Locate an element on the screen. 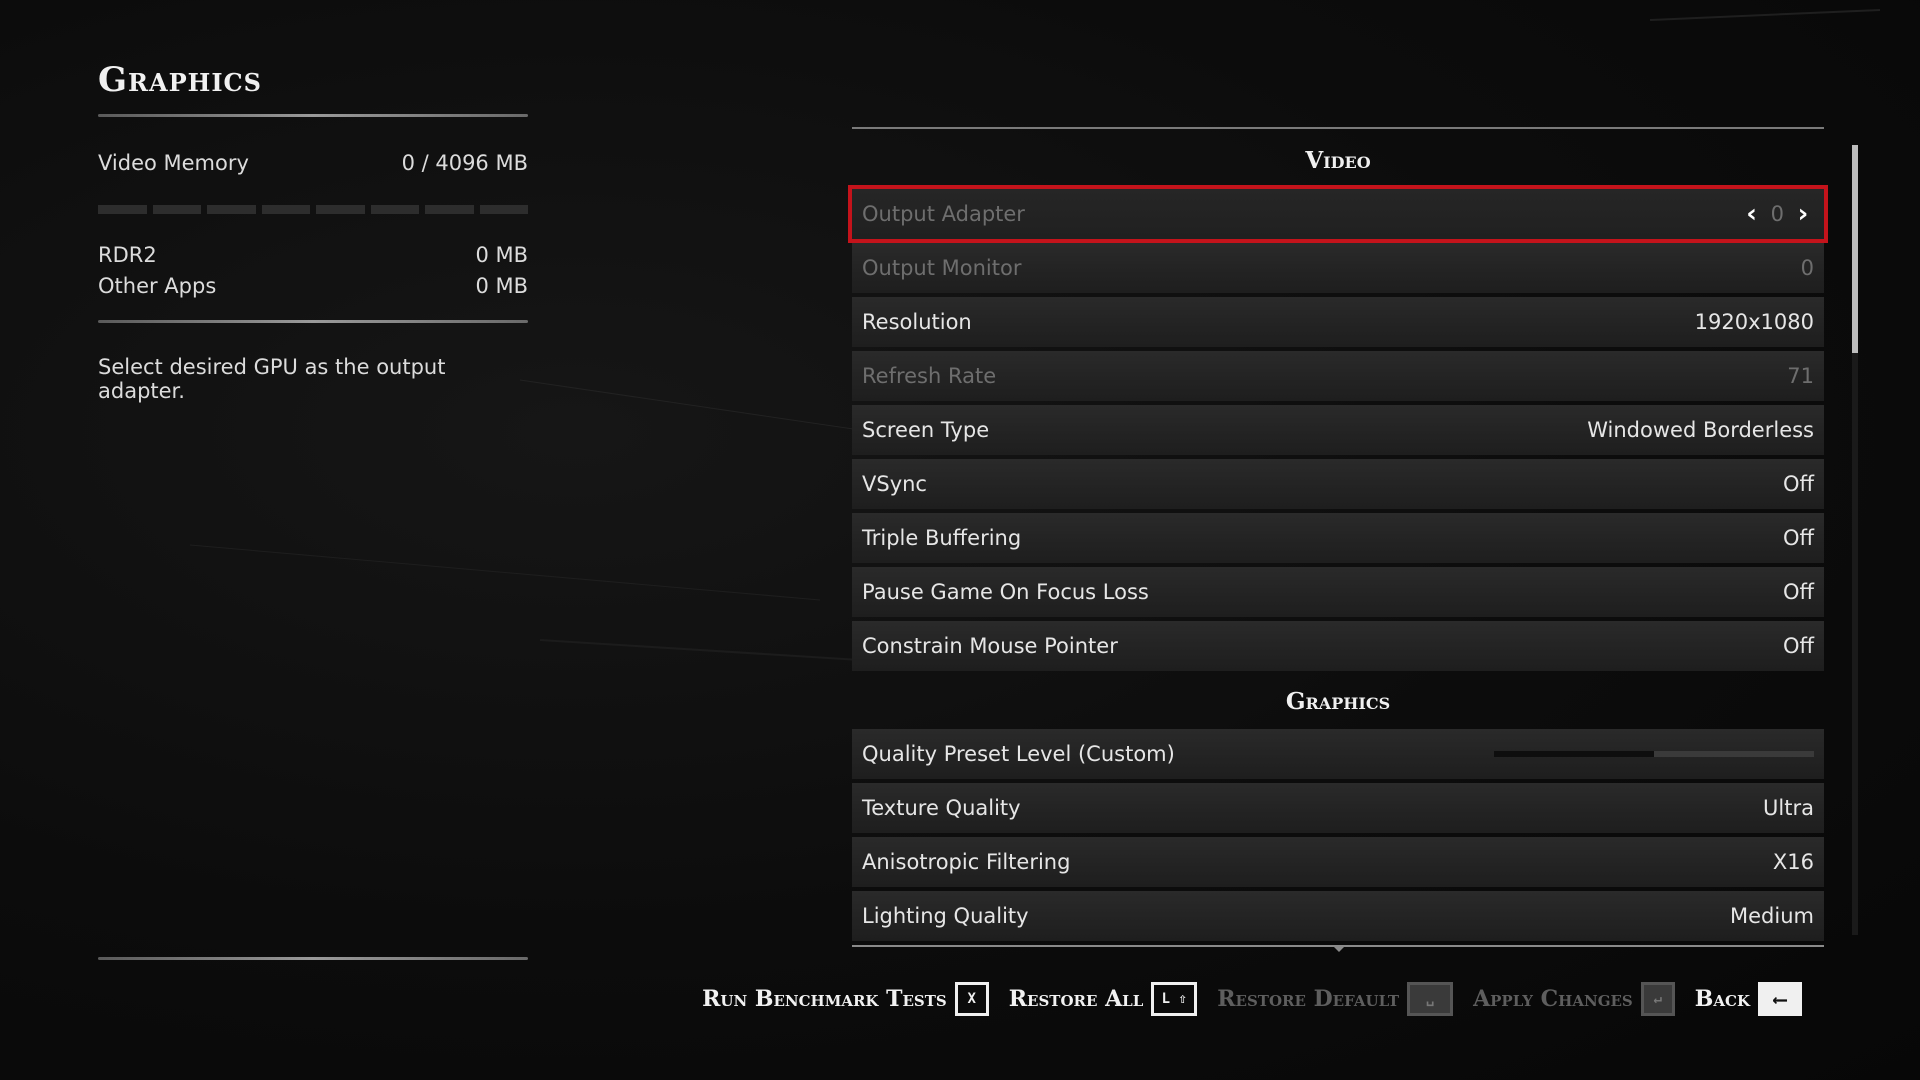 The image size is (1920, 1080). setting-label: Screen Type is located at coordinates (926, 430).